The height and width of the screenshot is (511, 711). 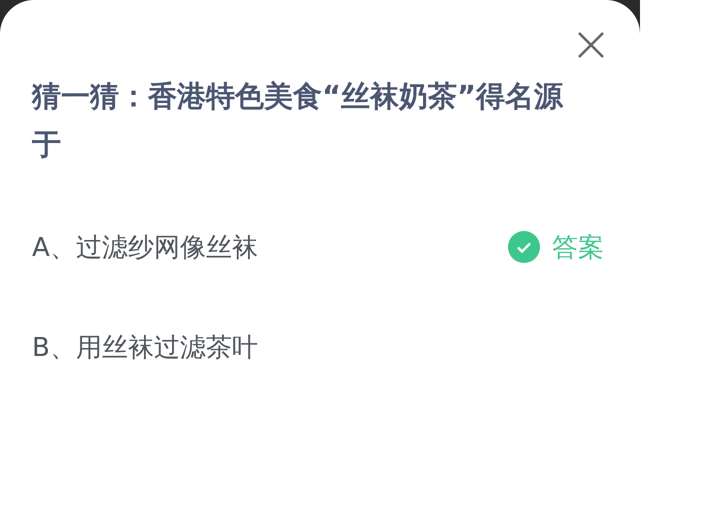 What do you see at coordinates (578, 248) in the screenshot?
I see `answer-label: 答案` at bounding box center [578, 248].